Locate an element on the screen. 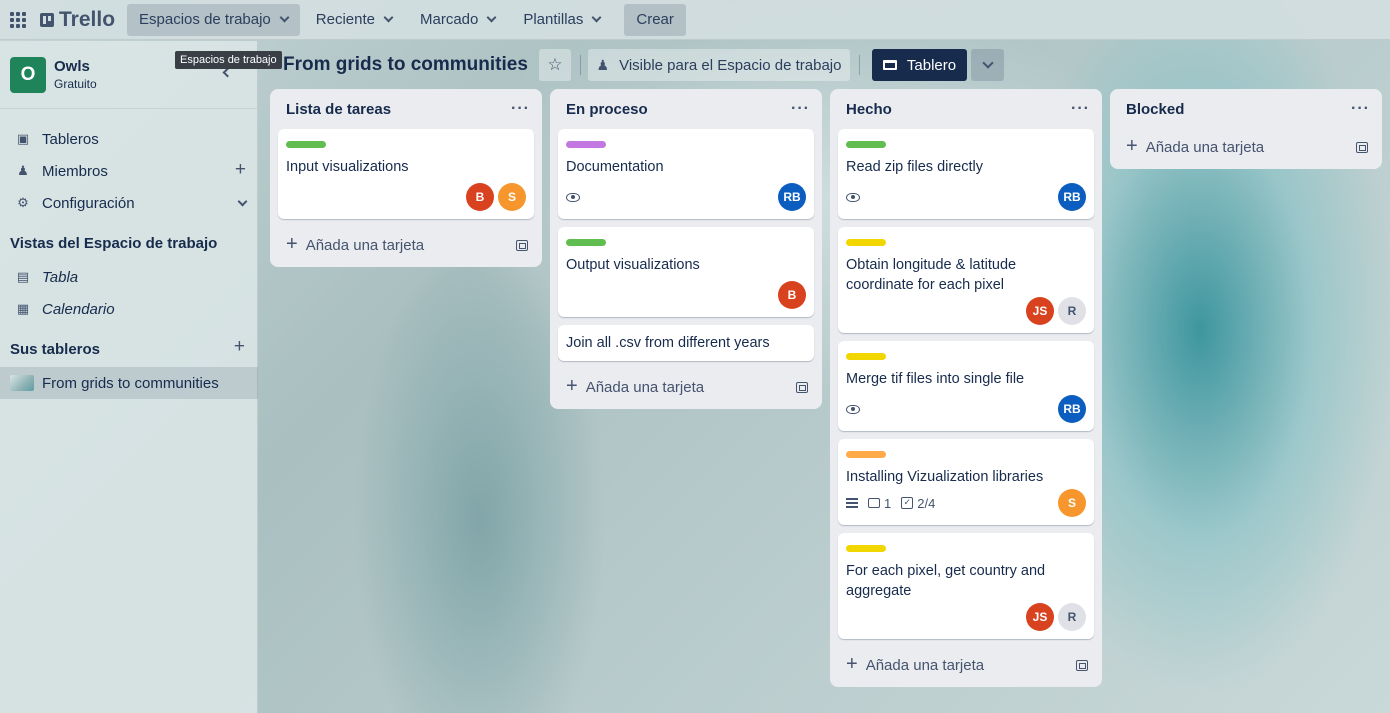 The image size is (1390, 713). star-icon: ☆ is located at coordinates (555, 64).